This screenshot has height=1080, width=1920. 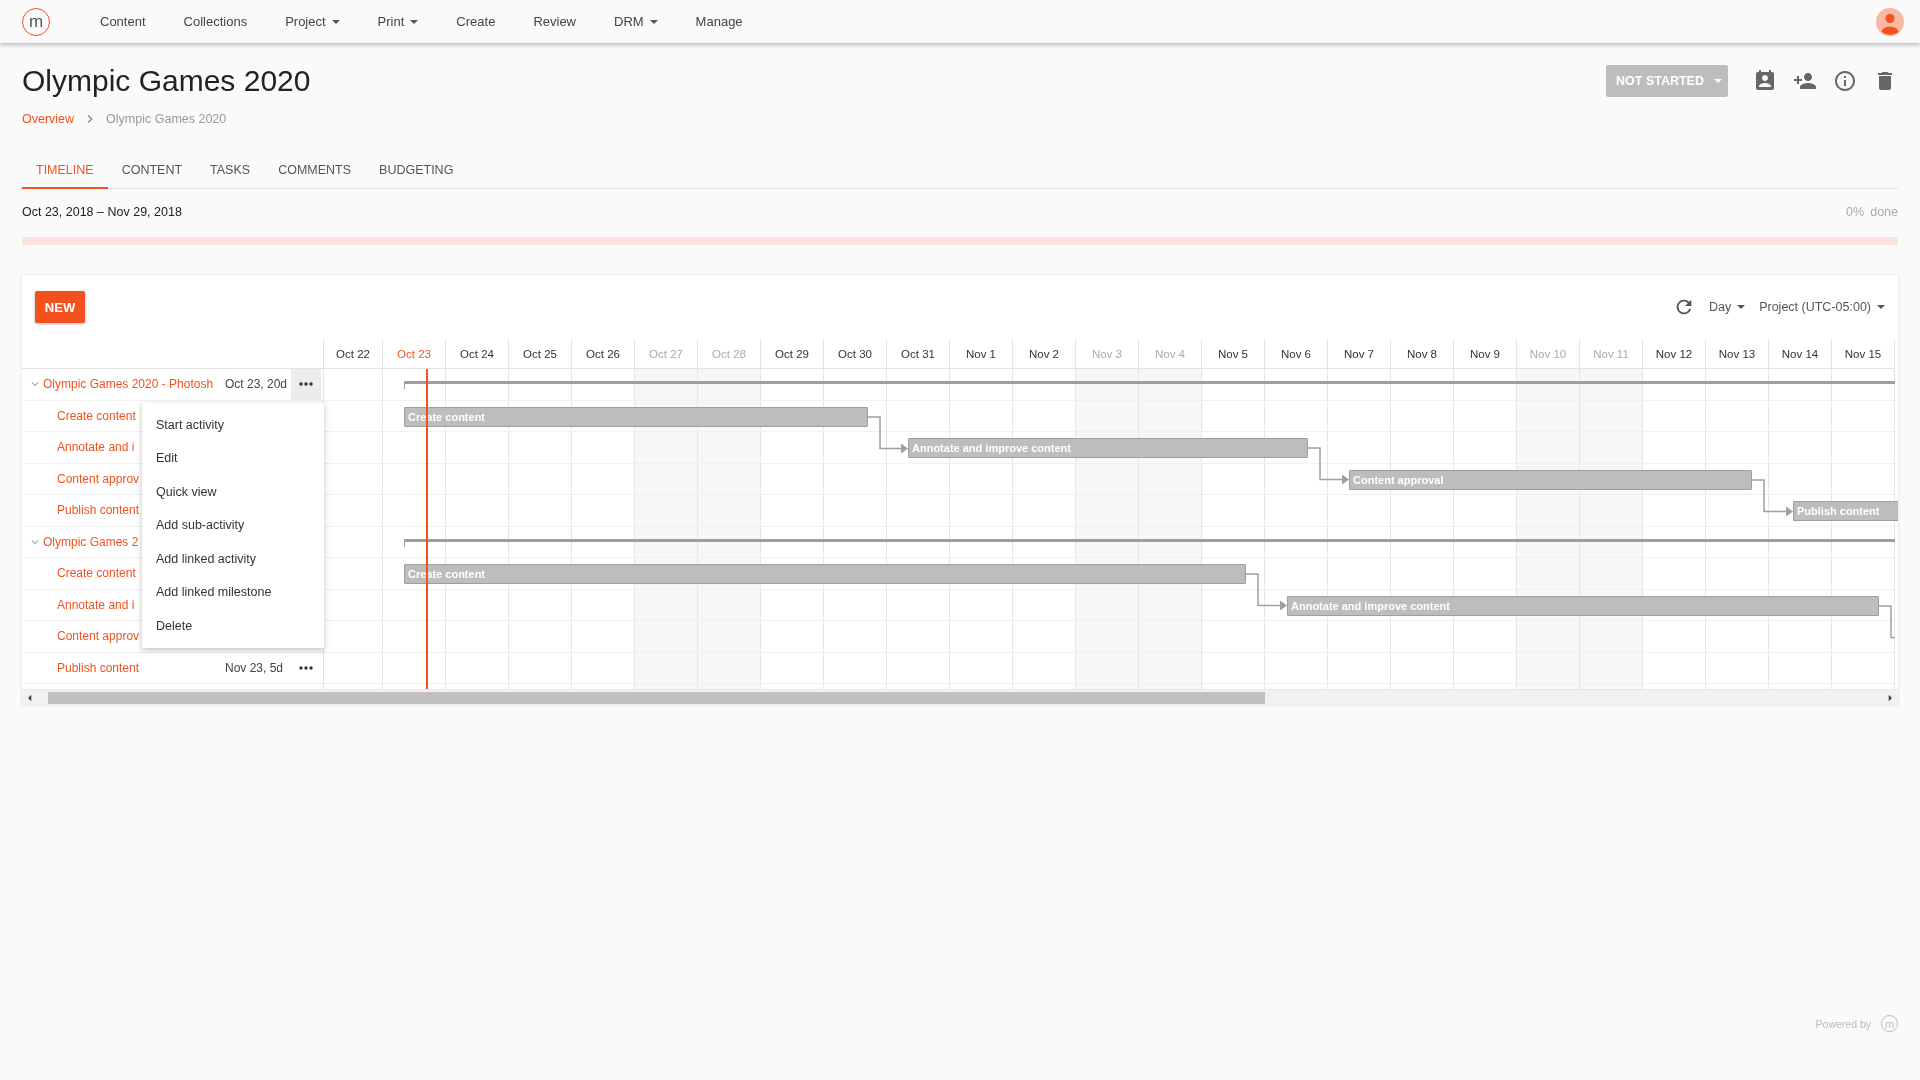 I want to click on nav-link: Manage, so click(x=719, y=21).